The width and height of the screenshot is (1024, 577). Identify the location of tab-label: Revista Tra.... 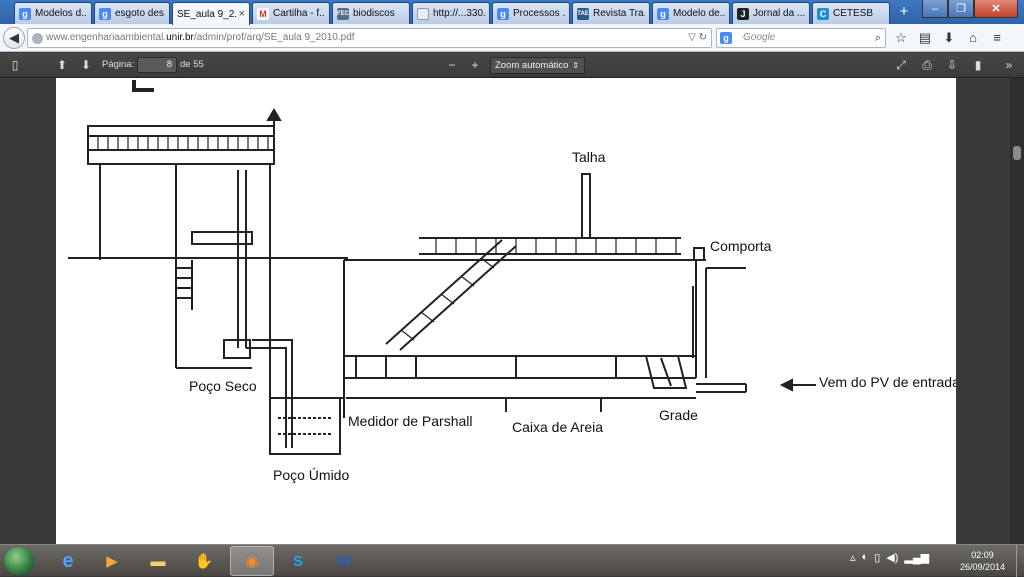
(619, 13).